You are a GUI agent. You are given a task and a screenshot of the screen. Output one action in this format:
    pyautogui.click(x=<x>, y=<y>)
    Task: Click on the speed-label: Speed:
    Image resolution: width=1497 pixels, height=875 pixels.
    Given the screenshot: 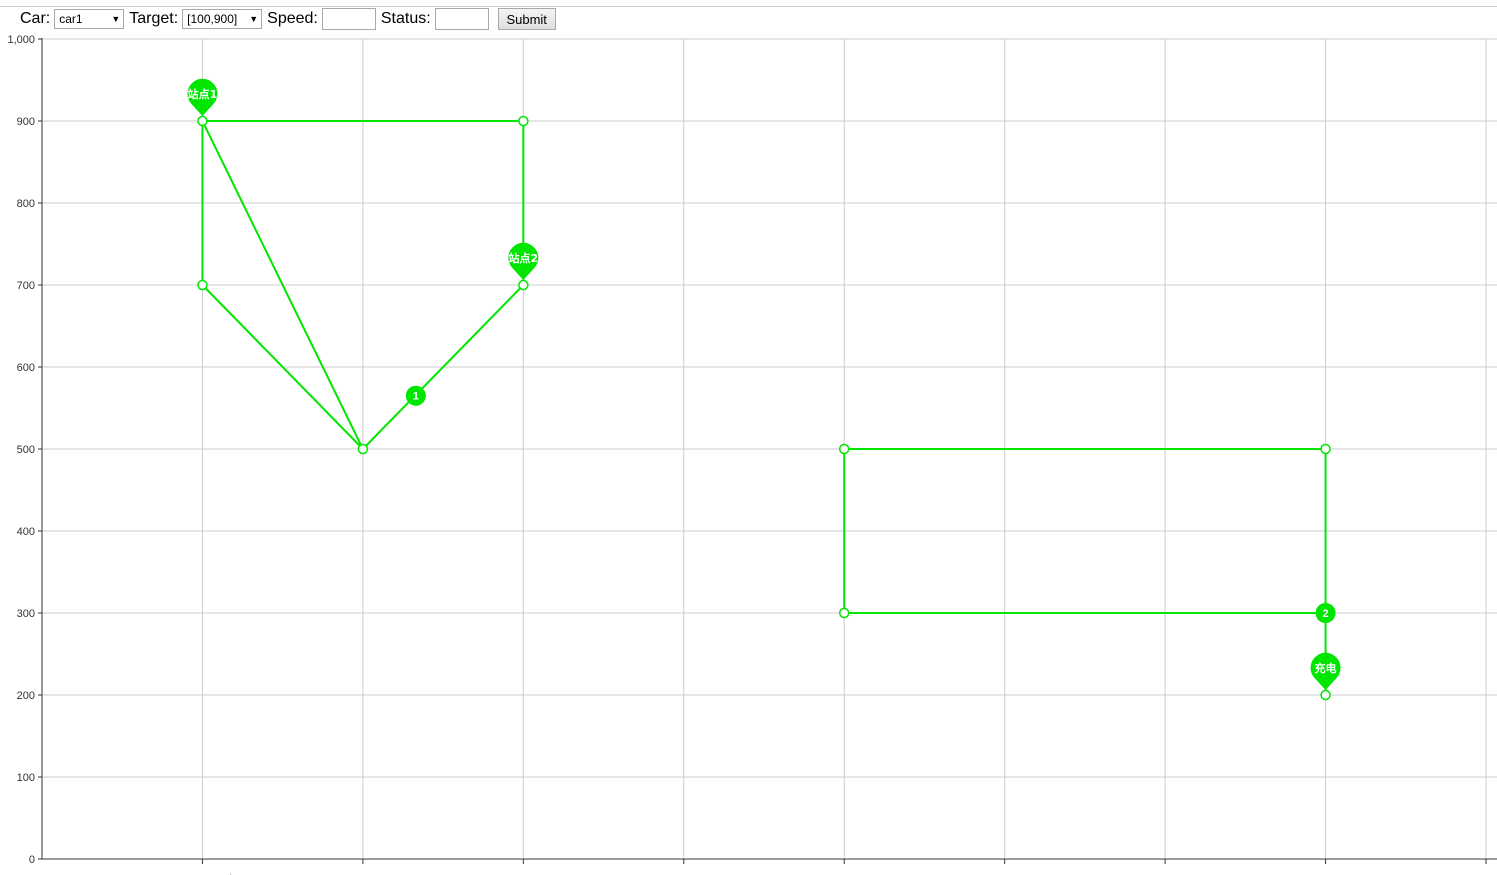 What is the action you would take?
    pyautogui.click(x=292, y=18)
    